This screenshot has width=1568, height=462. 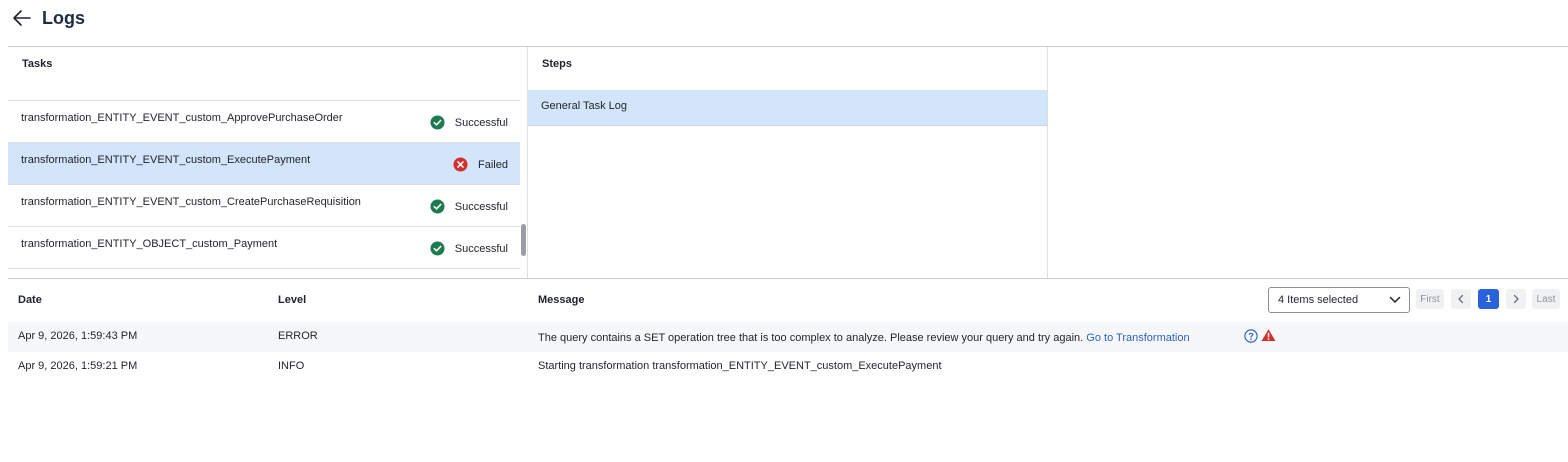 I want to click on task-status-label: Failed, so click(x=493, y=164).